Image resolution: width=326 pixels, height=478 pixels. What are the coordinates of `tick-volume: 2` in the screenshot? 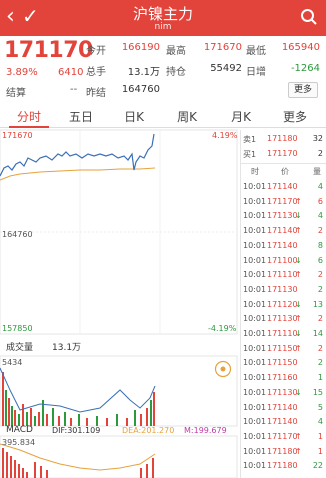 It's located at (320, 363).